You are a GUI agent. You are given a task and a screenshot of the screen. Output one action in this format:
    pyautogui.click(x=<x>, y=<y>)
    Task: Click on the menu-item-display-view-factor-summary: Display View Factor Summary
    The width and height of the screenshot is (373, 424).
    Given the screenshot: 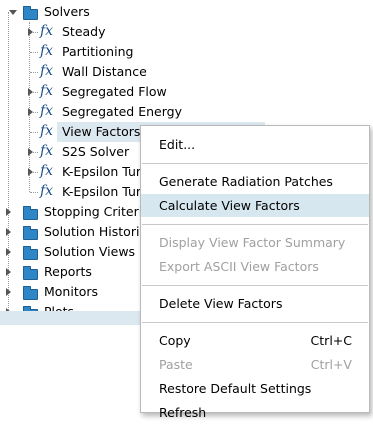 What is the action you would take?
    pyautogui.click(x=255, y=242)
    